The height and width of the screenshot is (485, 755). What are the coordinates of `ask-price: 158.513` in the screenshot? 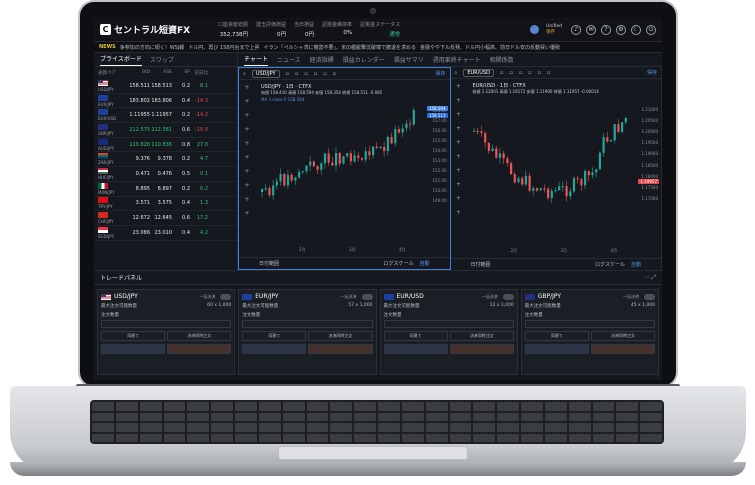 It's located at (161, 86).